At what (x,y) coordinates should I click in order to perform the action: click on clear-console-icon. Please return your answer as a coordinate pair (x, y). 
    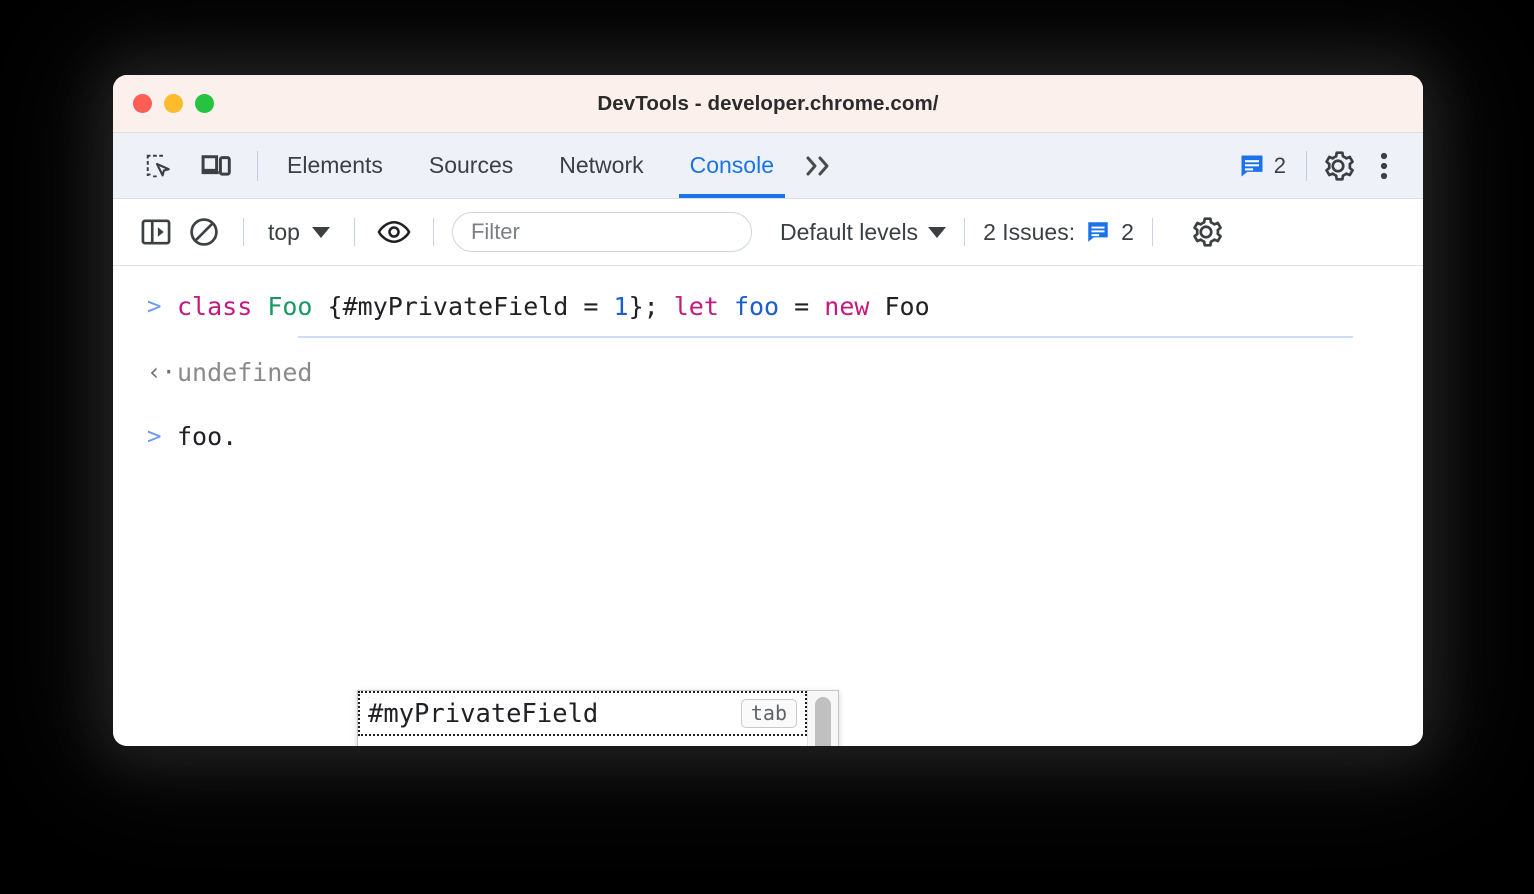
    Looking at the image, I should click on (204, 232).